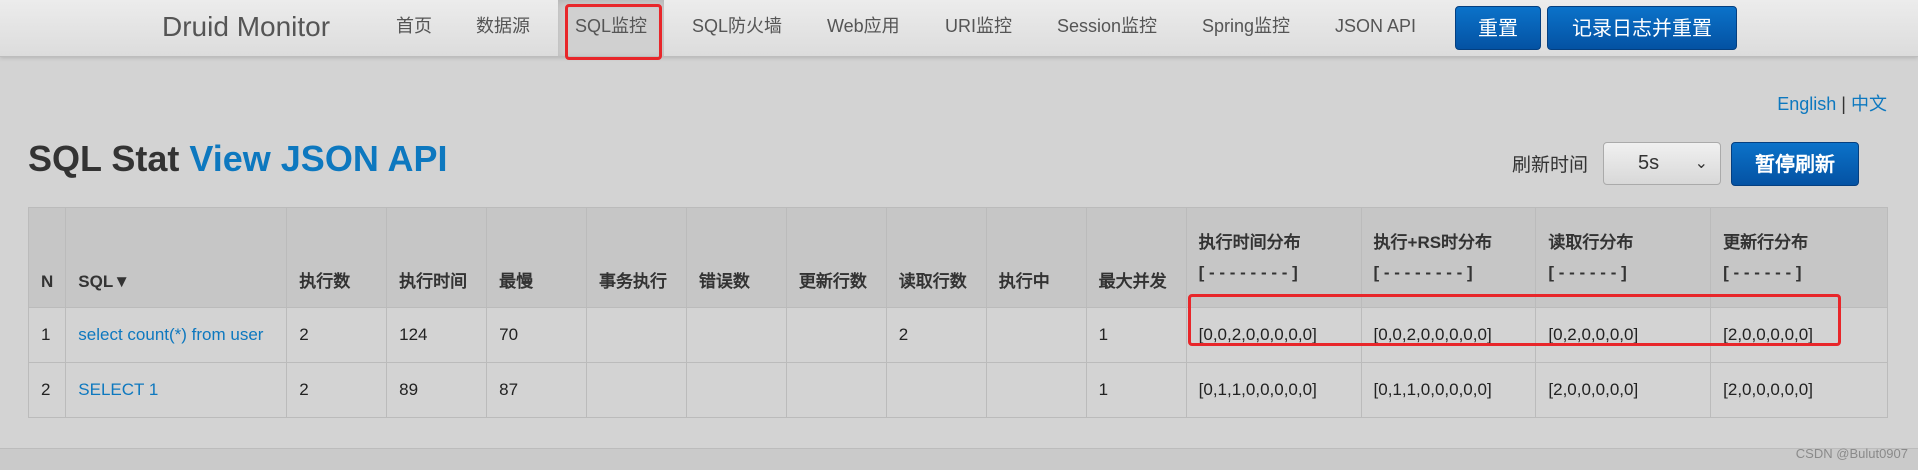 The height and width of the screenshot is (470, 1918). What do you see at coordinates (1701, 163) in the screenshot?
I see `chevron-down-icon: ⌄` at bounding box center [1701, 163].